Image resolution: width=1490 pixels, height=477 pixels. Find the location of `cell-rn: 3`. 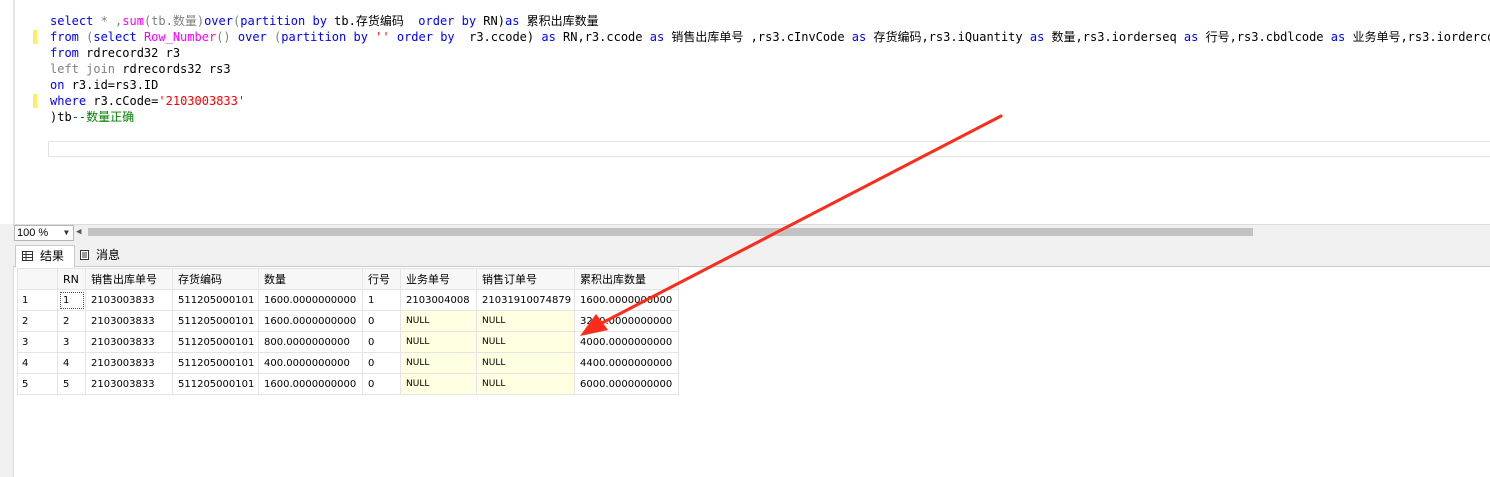

cell-rn: 3 is located at coordinates (71, 342).